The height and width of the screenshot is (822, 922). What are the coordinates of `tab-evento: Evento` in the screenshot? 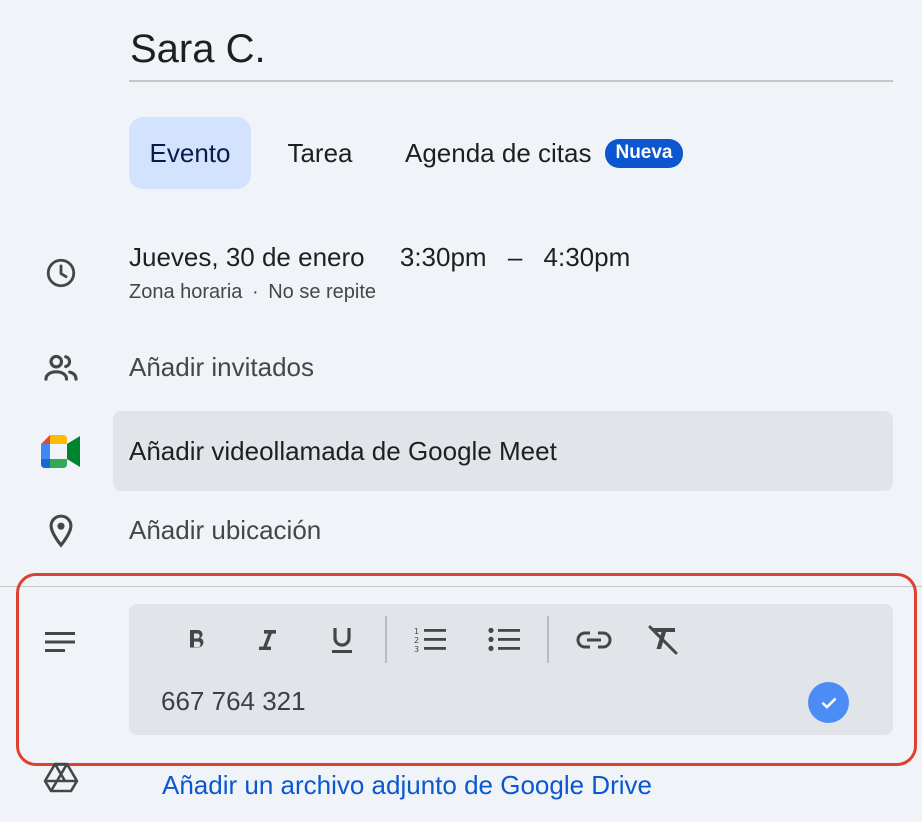 It's located at (190, 153).